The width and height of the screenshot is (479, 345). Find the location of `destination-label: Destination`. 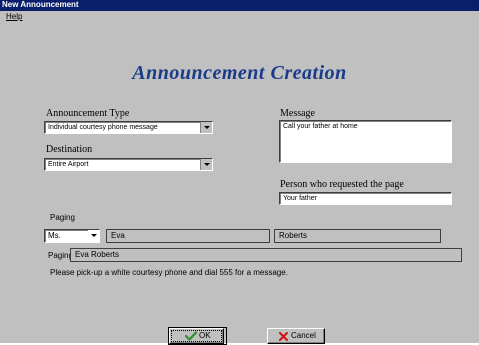

destination-label: Destination is located at coordinates (69, 149).